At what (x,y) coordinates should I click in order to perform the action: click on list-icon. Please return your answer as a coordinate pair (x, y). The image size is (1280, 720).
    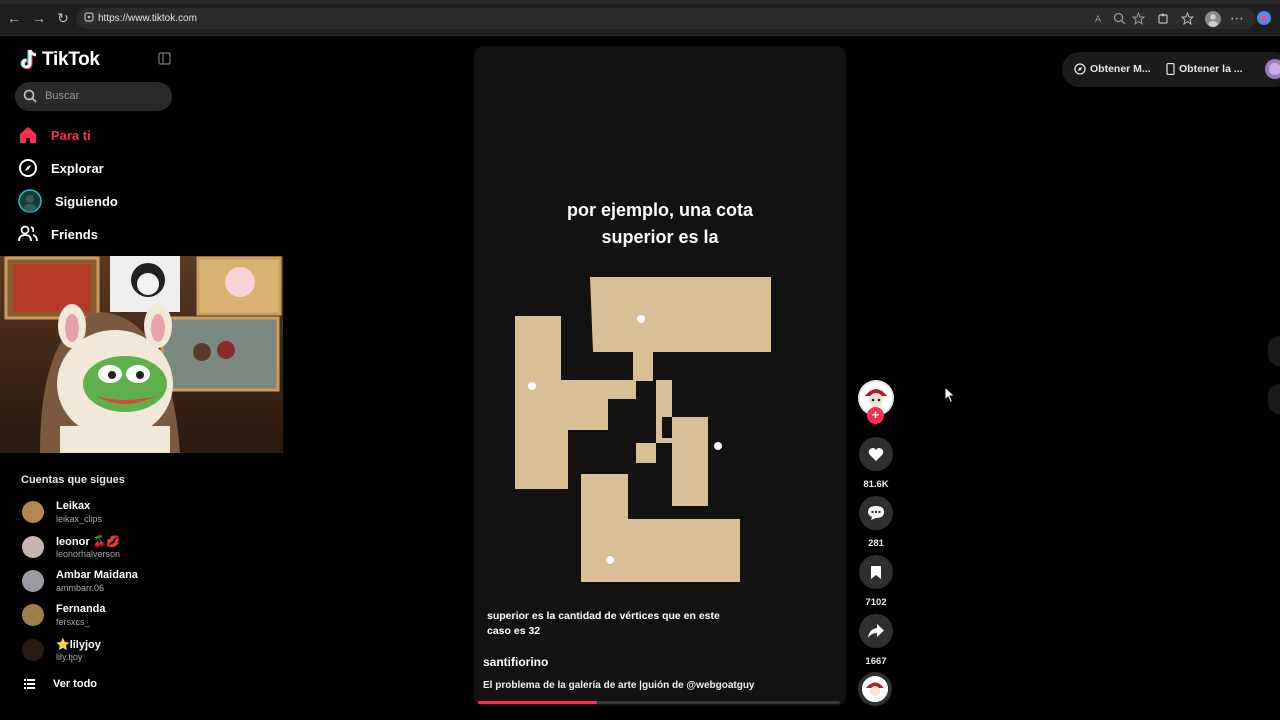
    Looking at the image, I should click on (29, 684).